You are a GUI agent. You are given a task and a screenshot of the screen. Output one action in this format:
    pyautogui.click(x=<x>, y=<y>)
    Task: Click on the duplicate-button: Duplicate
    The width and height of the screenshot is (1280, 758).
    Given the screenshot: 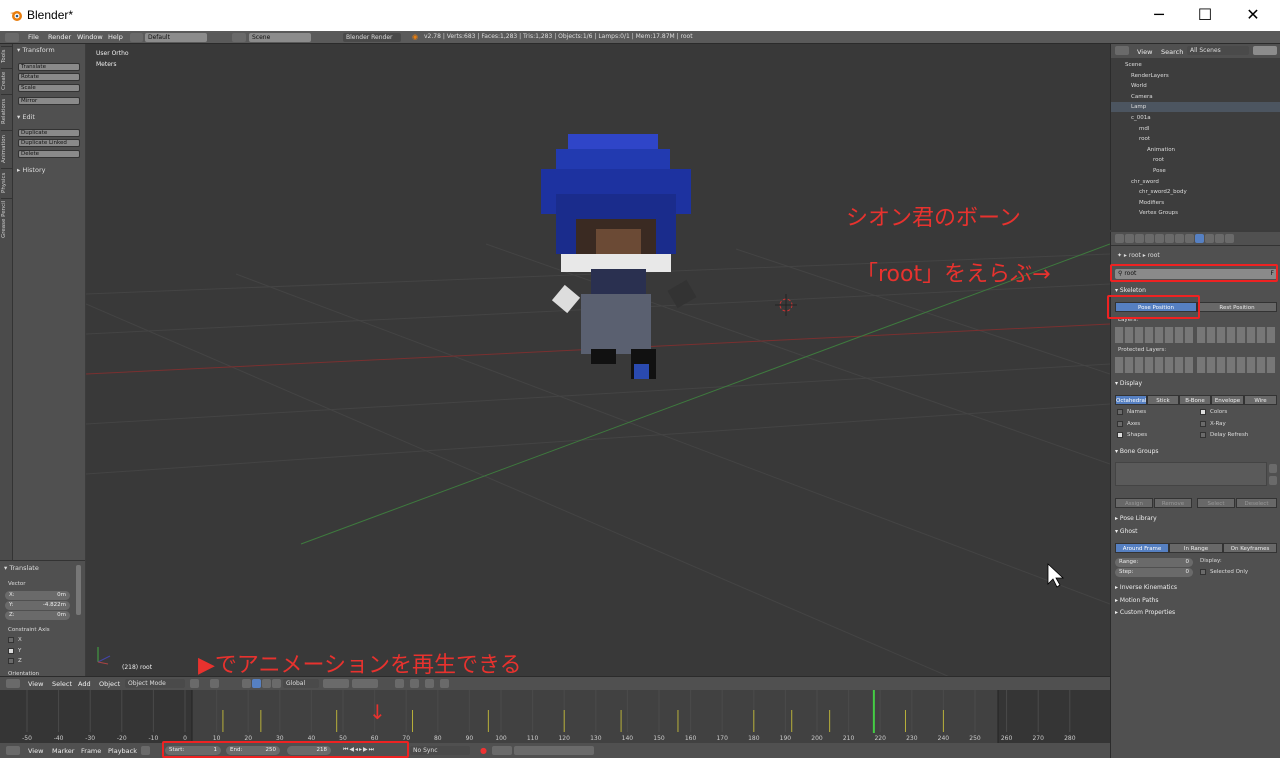 What is the action you would take?
    pyautogui.click(x=49, y=133)
    